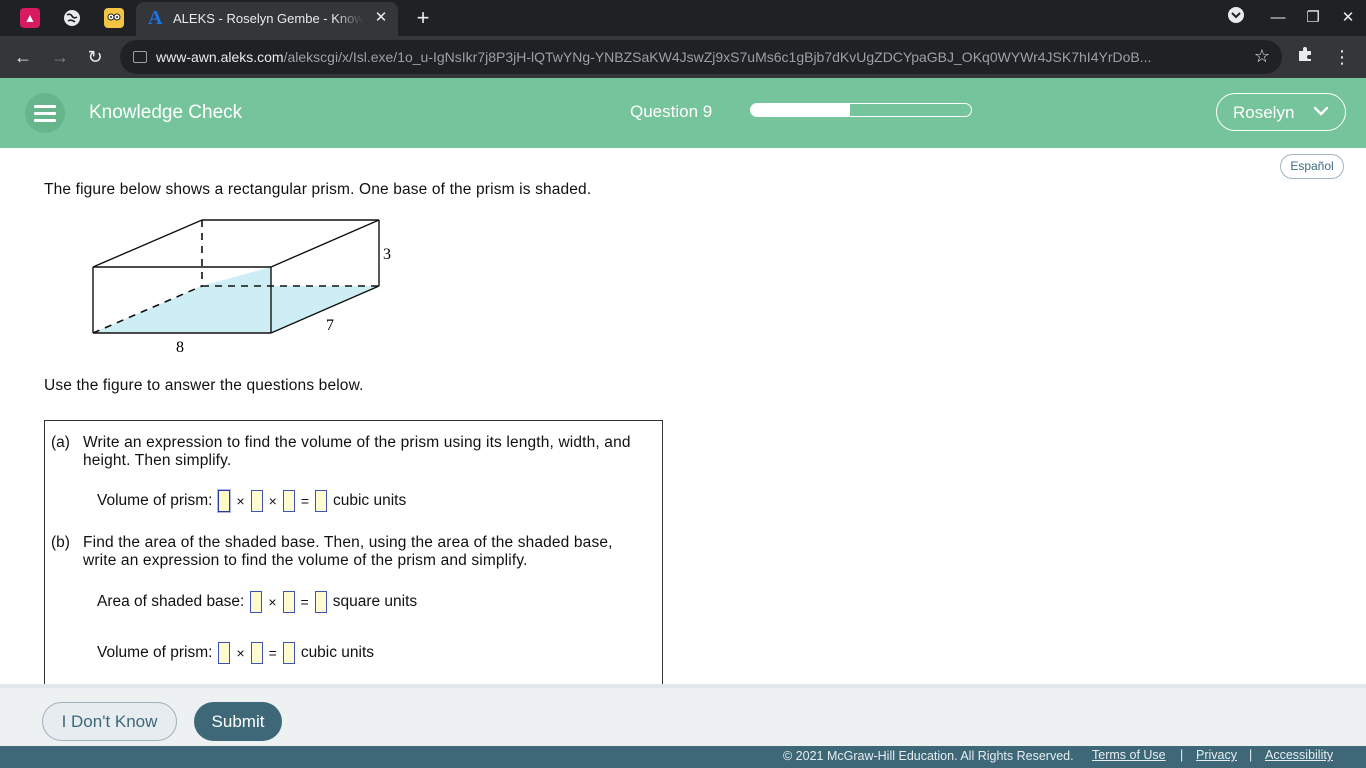 The height and width of the screenshot is (768, 1366). Describe the element at coordinates (166, 112) in the screenshot. I see `page-title: Knowledge Check` at that location.